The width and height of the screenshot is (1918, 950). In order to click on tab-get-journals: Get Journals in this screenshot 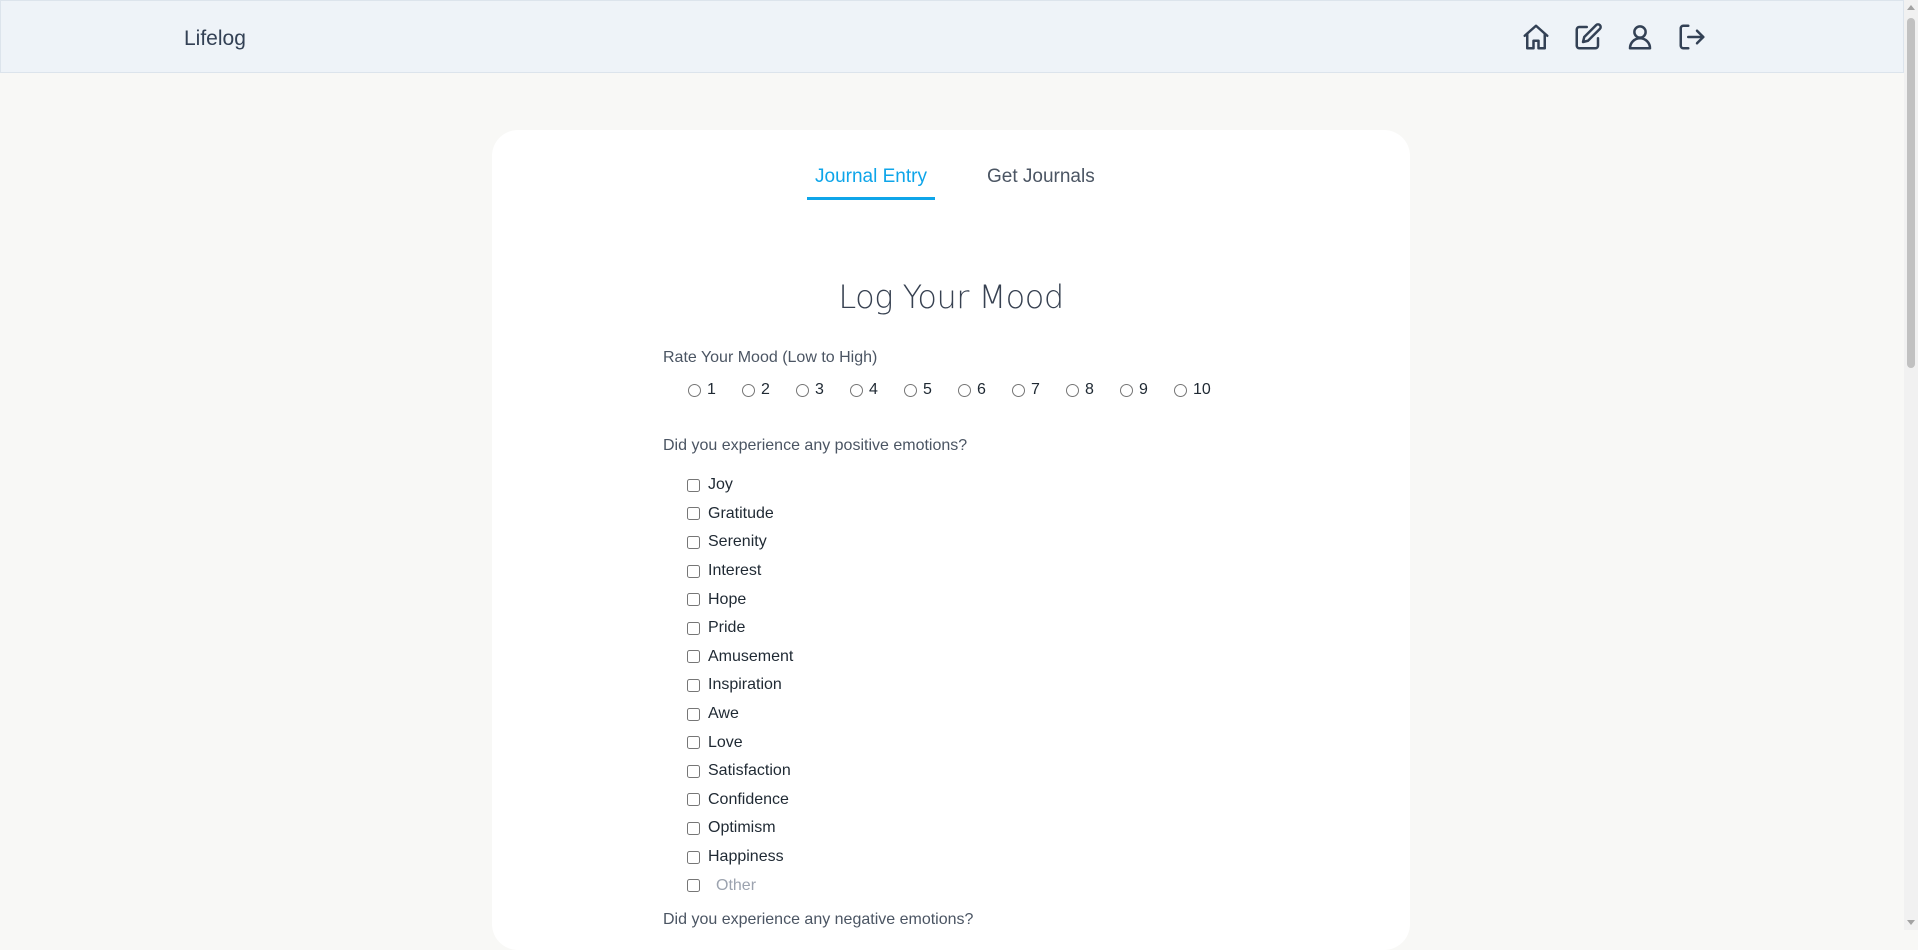, I will do `click(1041, 181)`.